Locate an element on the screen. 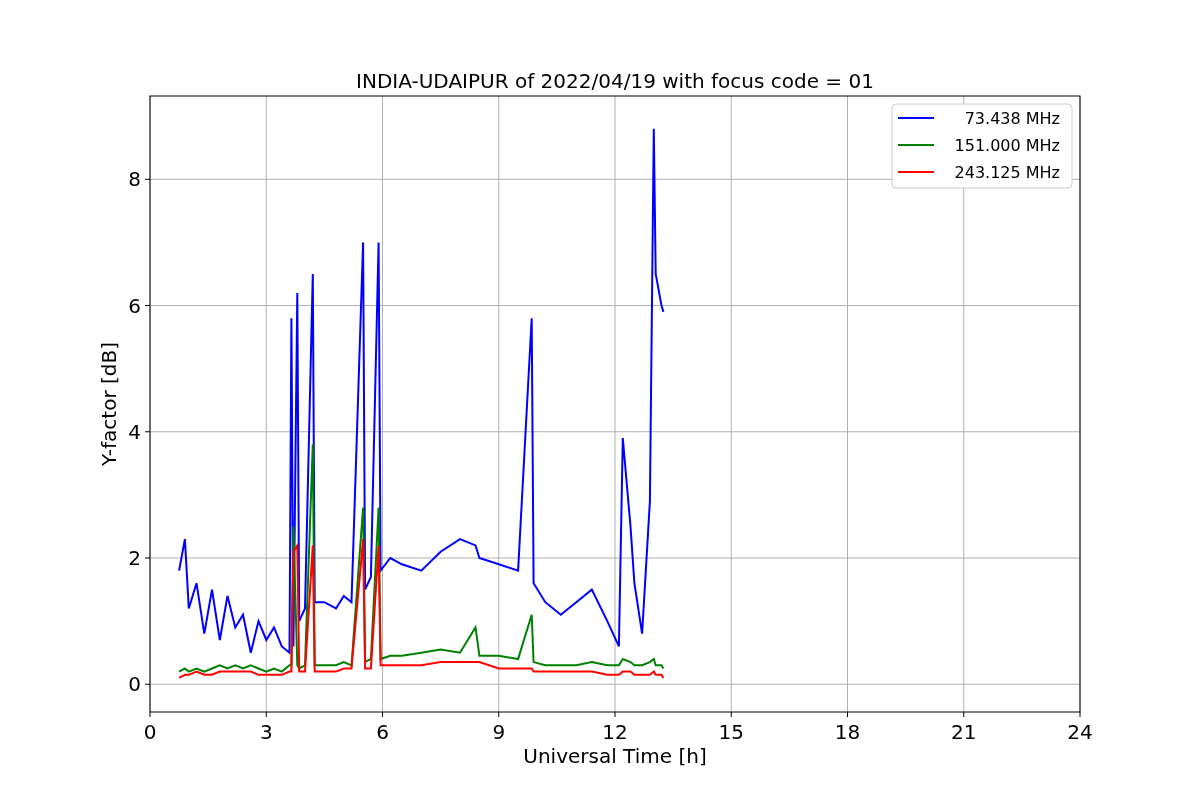 The image size is (1200, 800). x-tick-label: 24 is located at coordinates (1080, 732).